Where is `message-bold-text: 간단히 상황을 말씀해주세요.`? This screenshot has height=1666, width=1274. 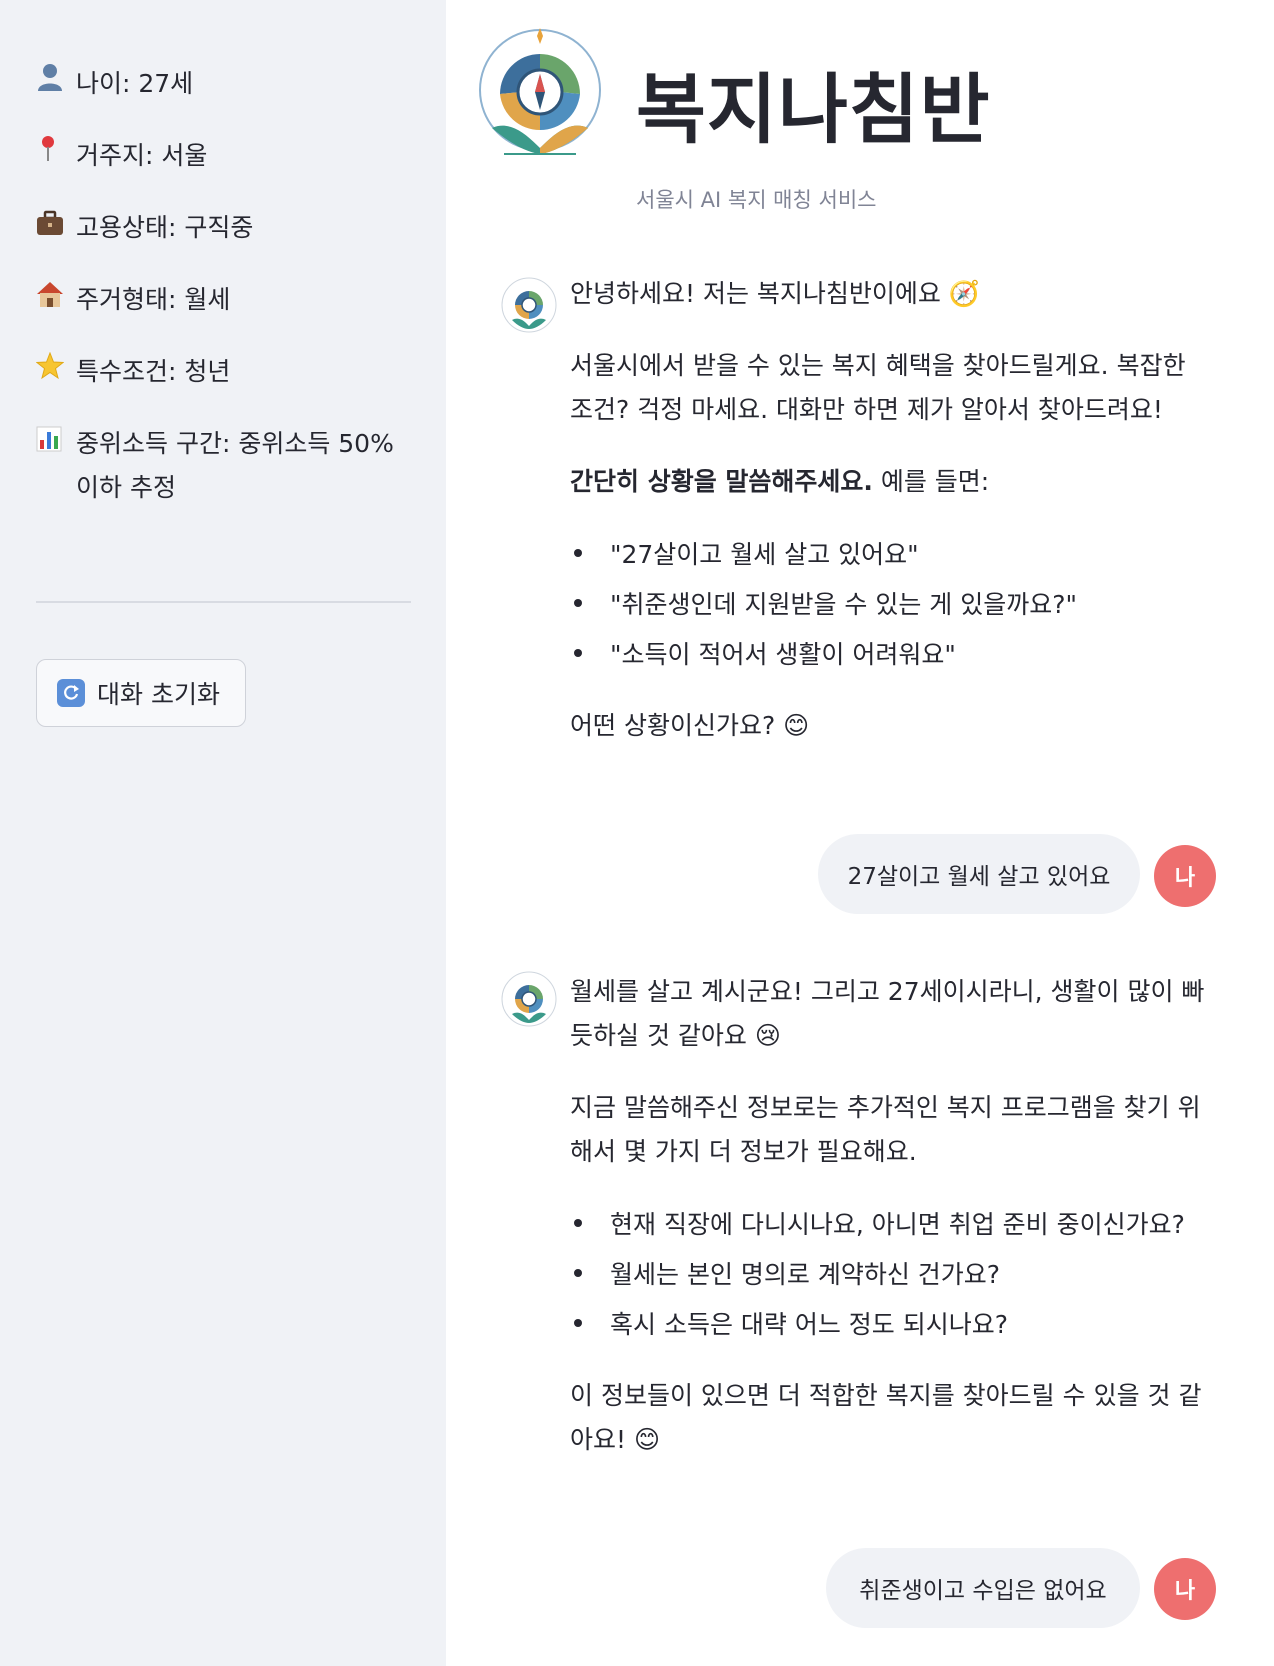
message-bold-text: 간단히 상황을 말씀해주세요. is located at coordinates (721, 481).